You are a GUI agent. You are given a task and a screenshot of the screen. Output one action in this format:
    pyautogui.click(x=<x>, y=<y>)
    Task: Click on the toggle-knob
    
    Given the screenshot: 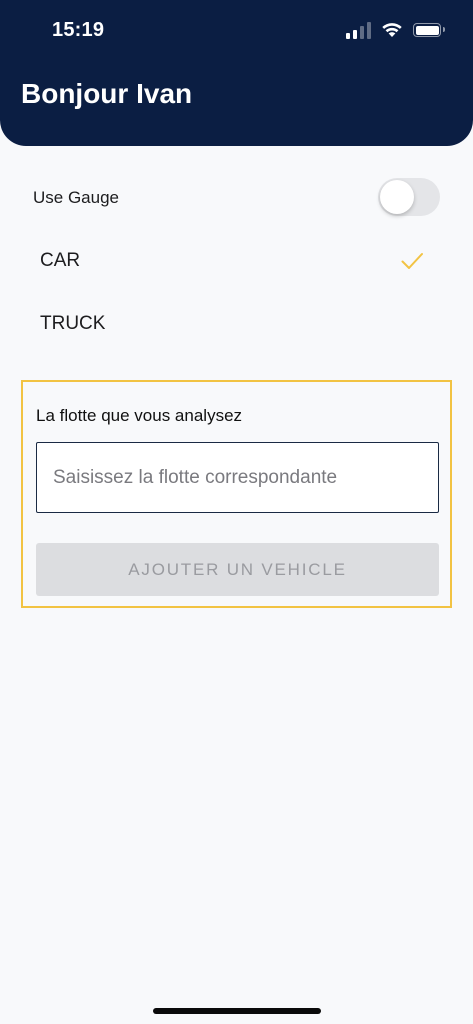 What is the action you would take?
    pyautogui.click(x=397, y=197)
    